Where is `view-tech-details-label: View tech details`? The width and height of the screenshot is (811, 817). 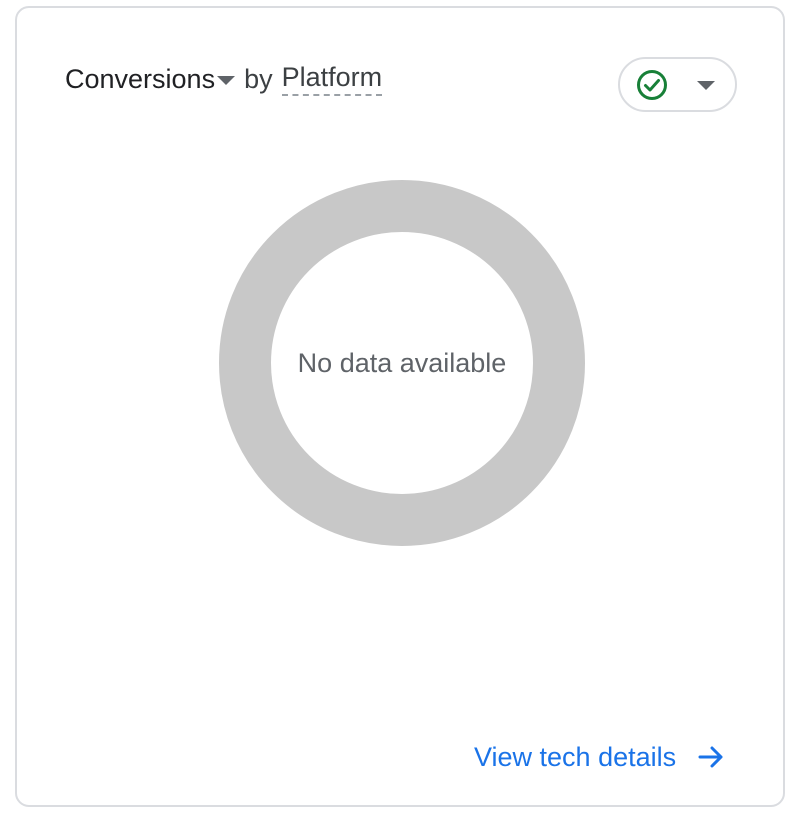 view-tech-details-label: View tech details is located at coordinates (575, 756).